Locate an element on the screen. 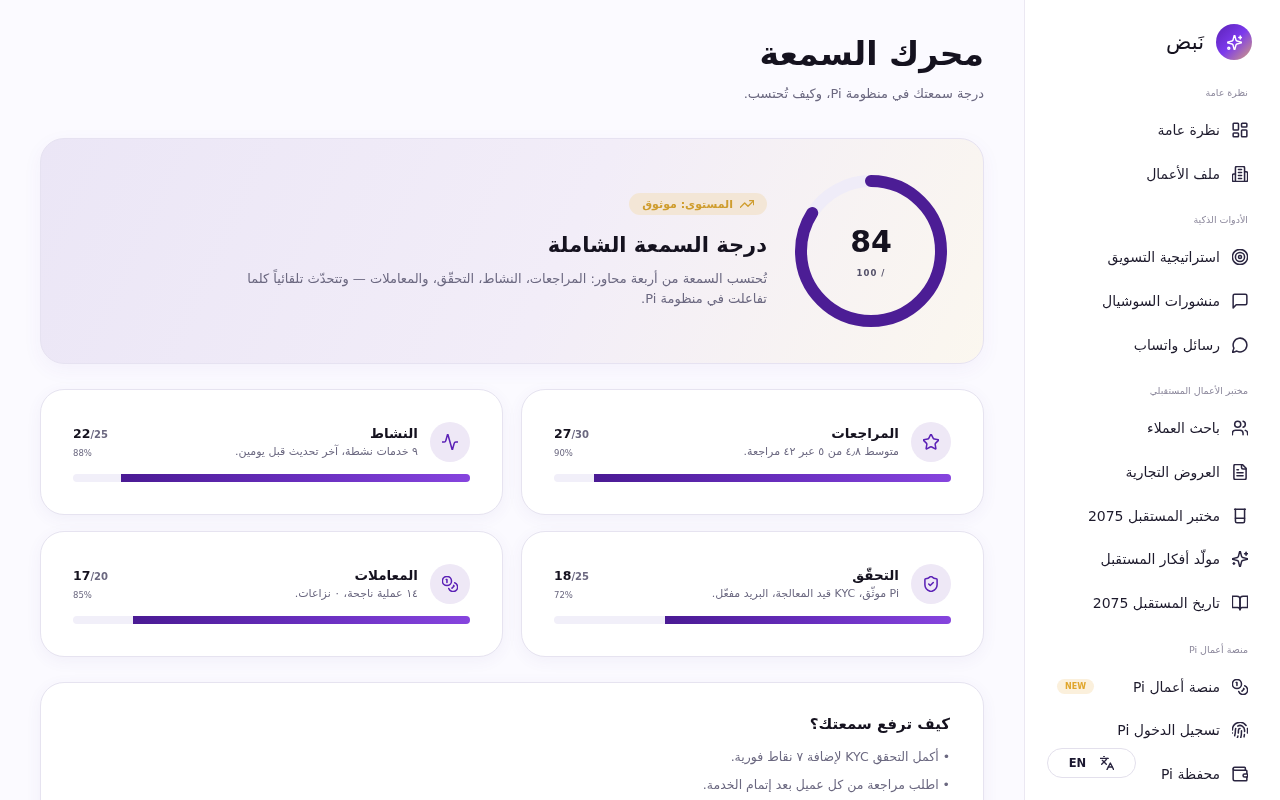  metric-percent: 85% is located at coordinates (82, 595).